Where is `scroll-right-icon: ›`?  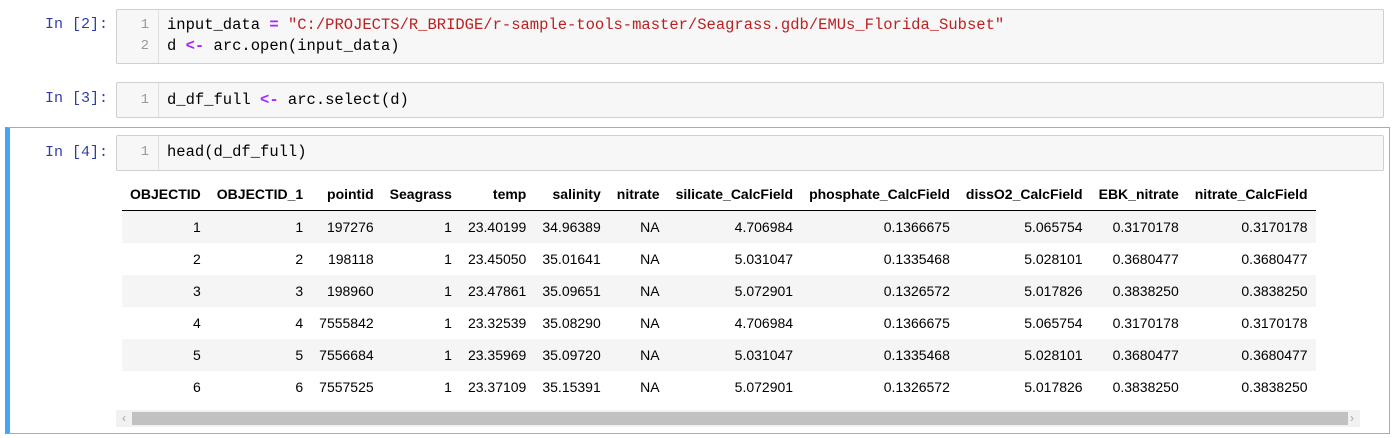 scroll-right-icon: › is located at coordinates (1352, 418).